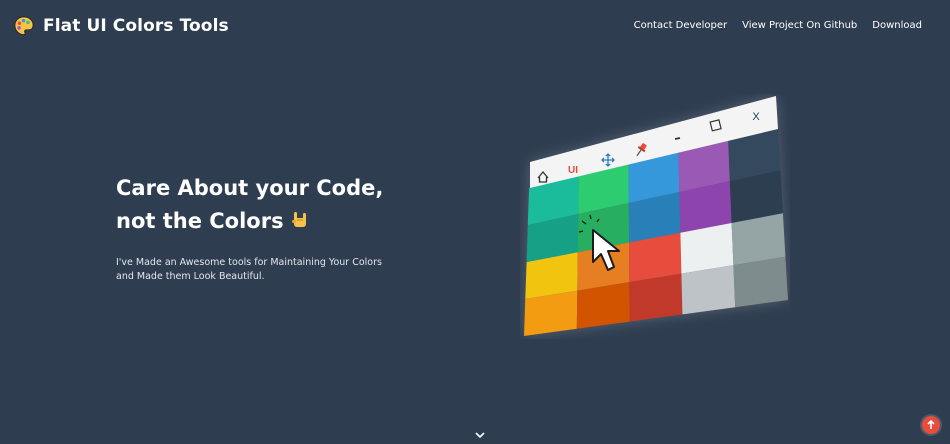  I want to click on app-title: Flat UI Colors Tools, so click(136, 26).